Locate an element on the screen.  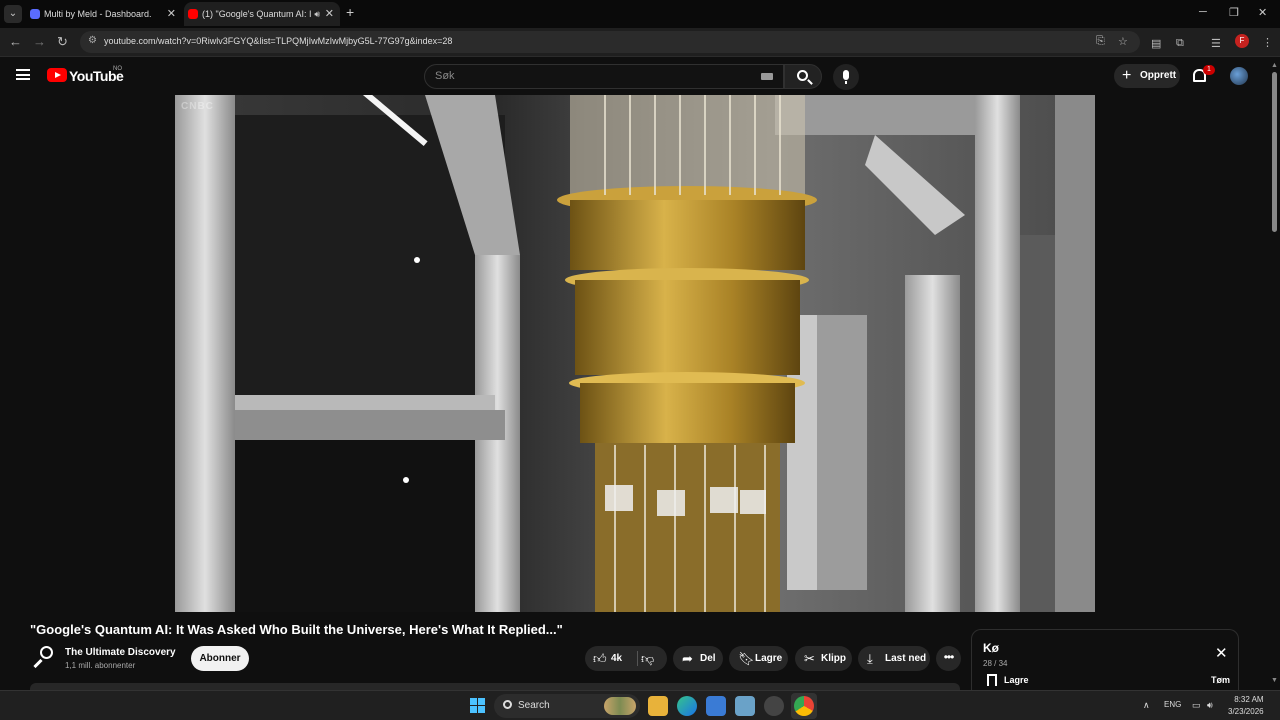
menu-kebab-icon: ⋮ is located at coordinates (1267, 42).